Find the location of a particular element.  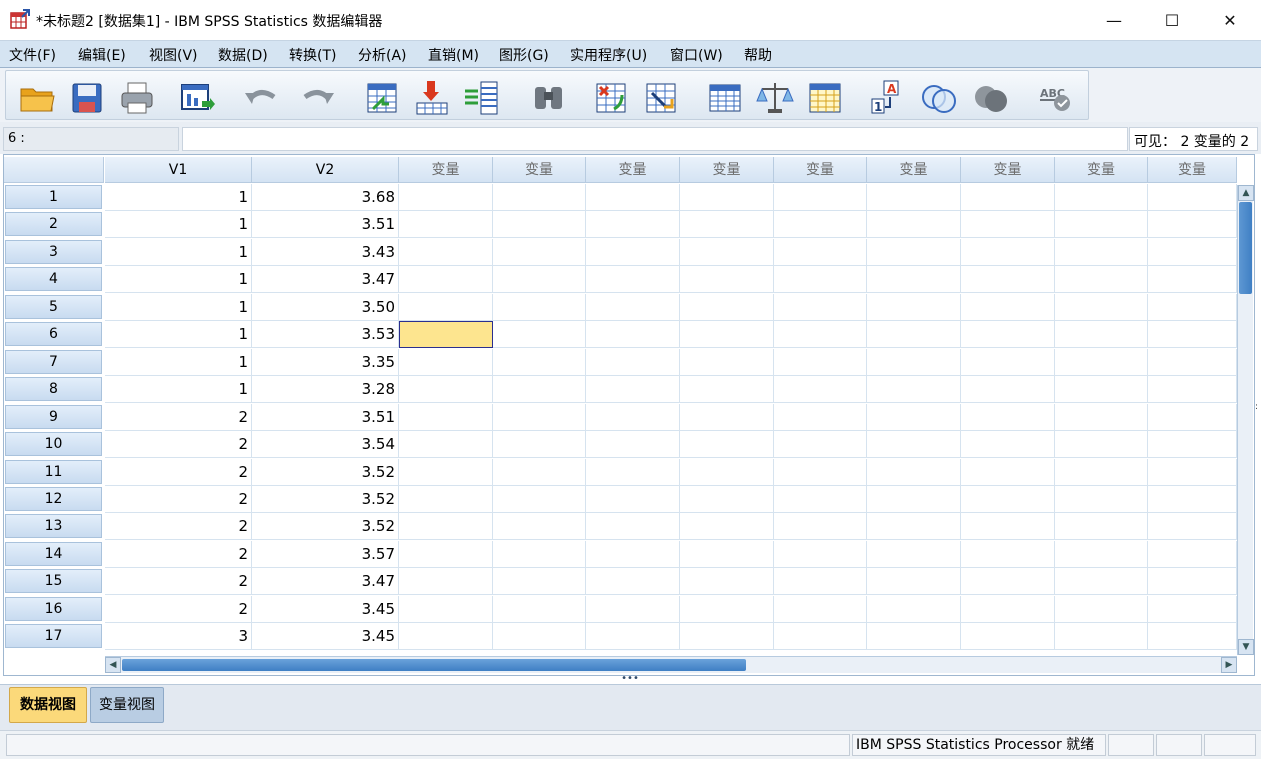

horizontal-scroll-thumb is located at coordinates (434, 665).